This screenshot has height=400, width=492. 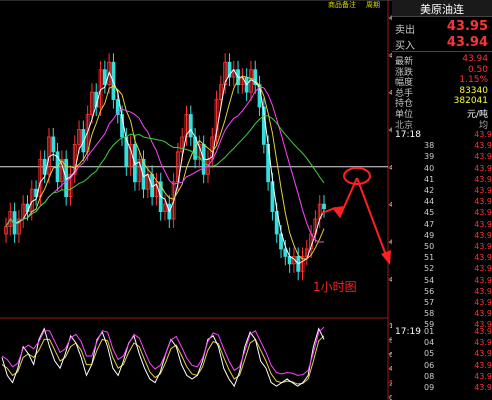 What do you see at coordinates (442, 214) in the screenshot?
I see `tick-row: 45 43.9` at bounding box center [442, 214].